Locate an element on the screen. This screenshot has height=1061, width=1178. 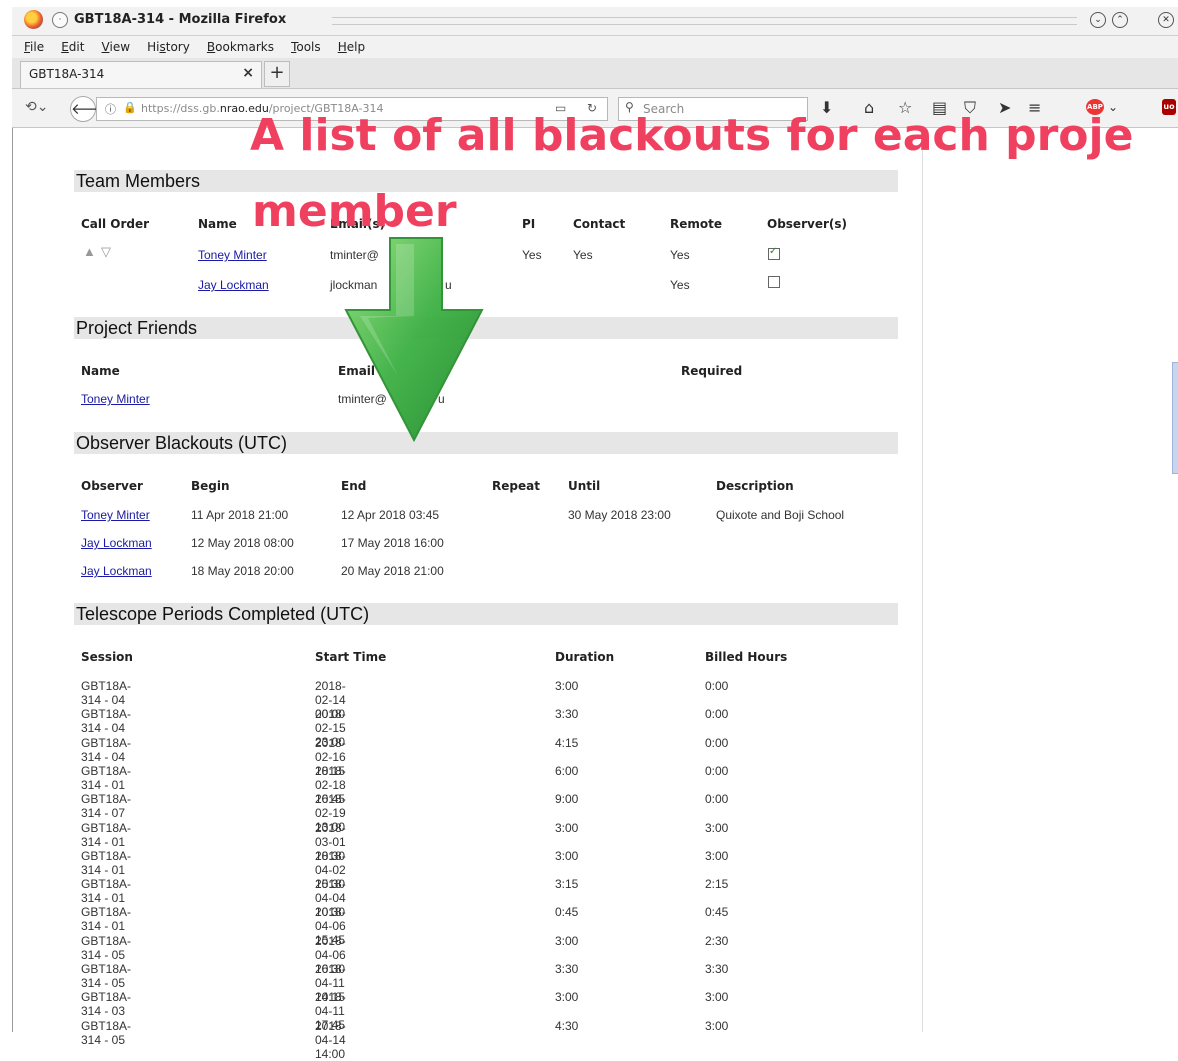
observer-blackouts-header: Observer Blackouts (UTC) is located at coordinates (486, 443).